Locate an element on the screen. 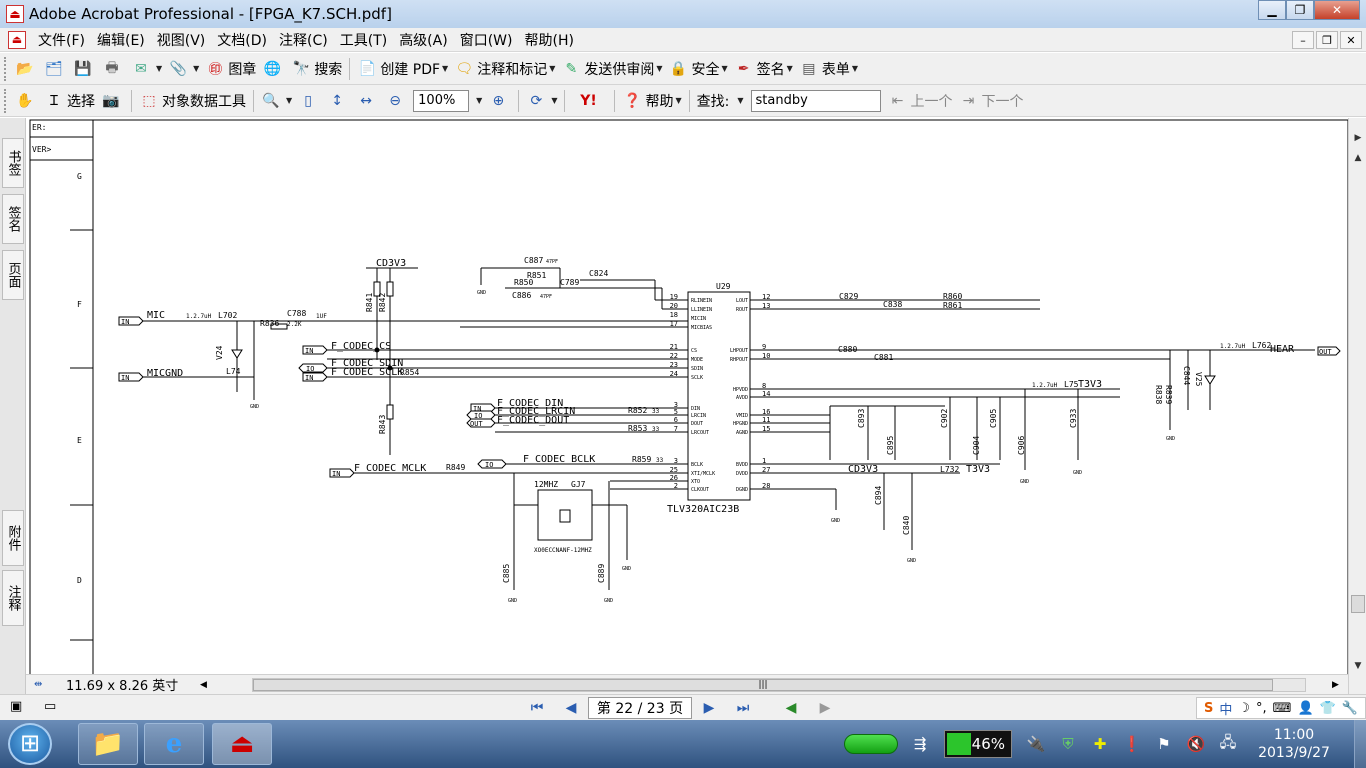 Image resolution: width=1366 pixels, height=768 pixels. wrench-icon: 🔧 is located at coordinates (1350, 708).